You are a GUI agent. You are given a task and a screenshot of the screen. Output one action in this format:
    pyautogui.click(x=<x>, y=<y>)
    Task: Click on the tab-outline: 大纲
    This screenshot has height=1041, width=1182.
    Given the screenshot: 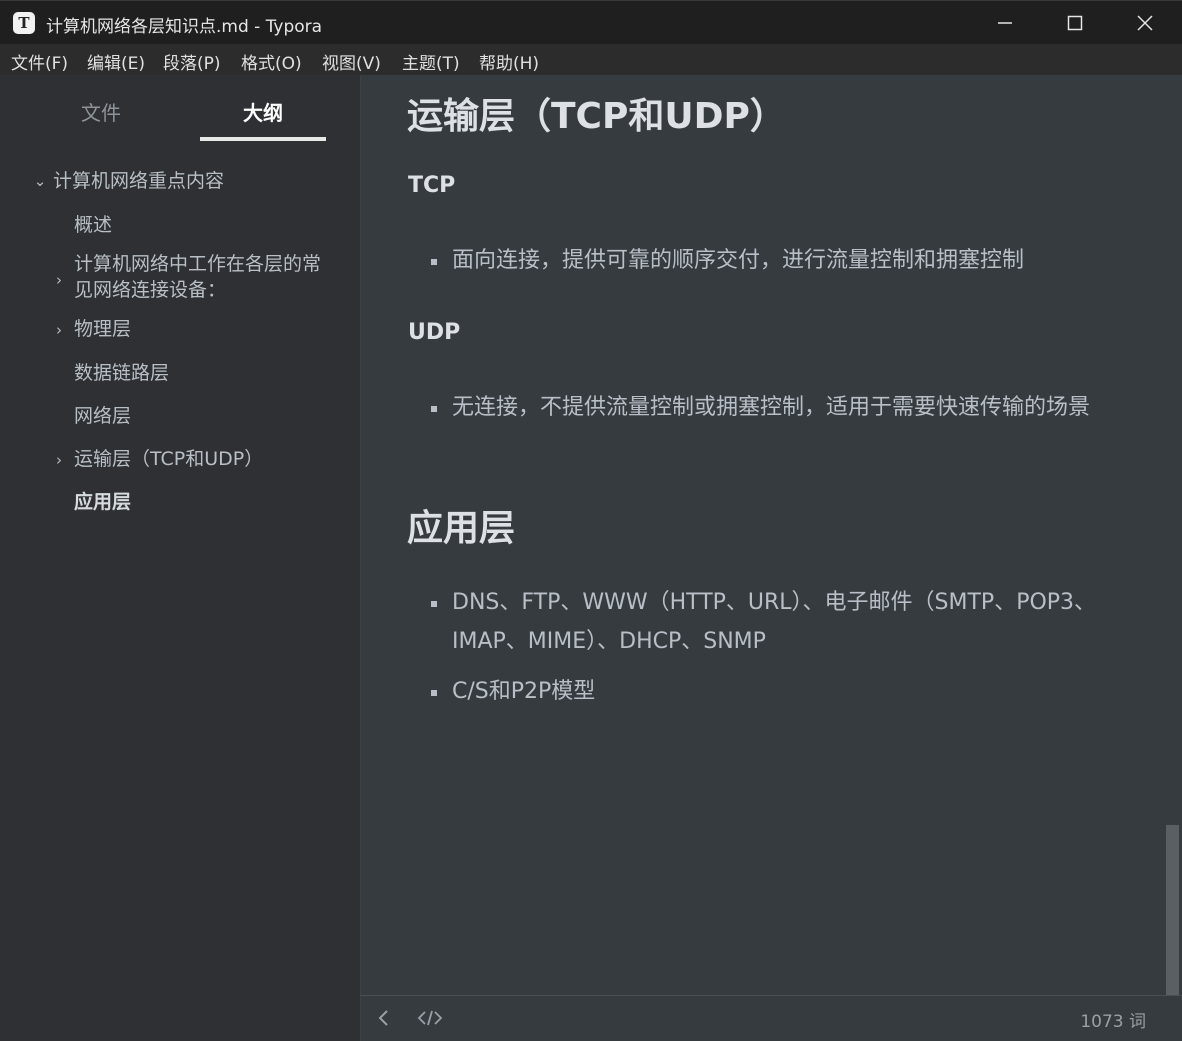 What is the action you would take?
    pyautogui.click(x=263, y=111)
    